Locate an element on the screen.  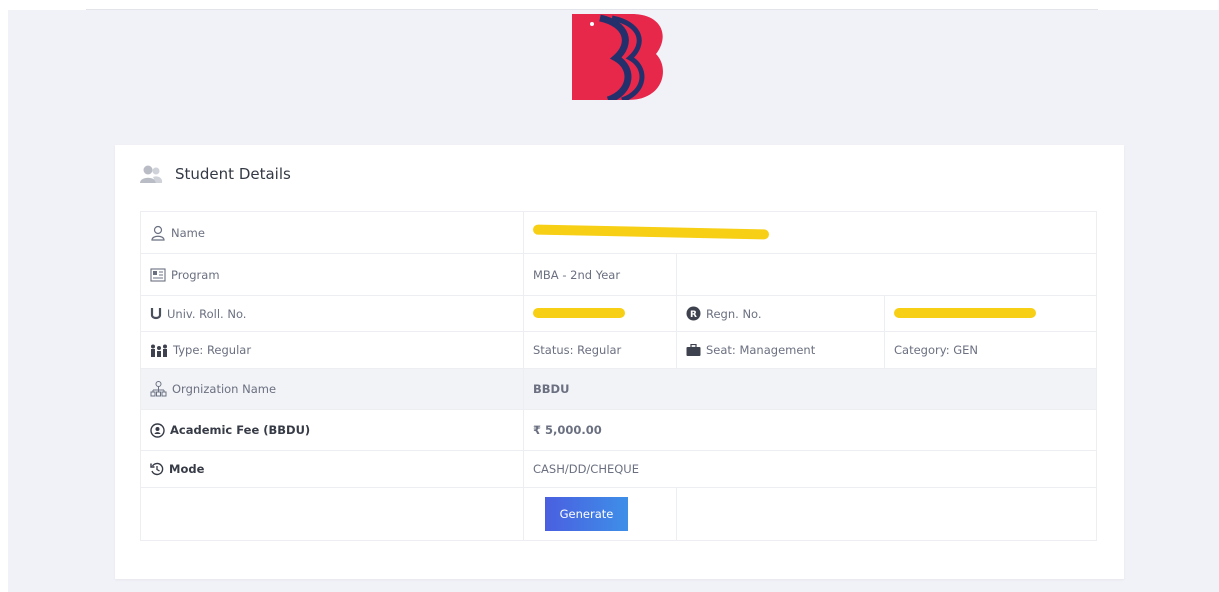
seat-label: Seat: Management is located at coordinates (761, 350).